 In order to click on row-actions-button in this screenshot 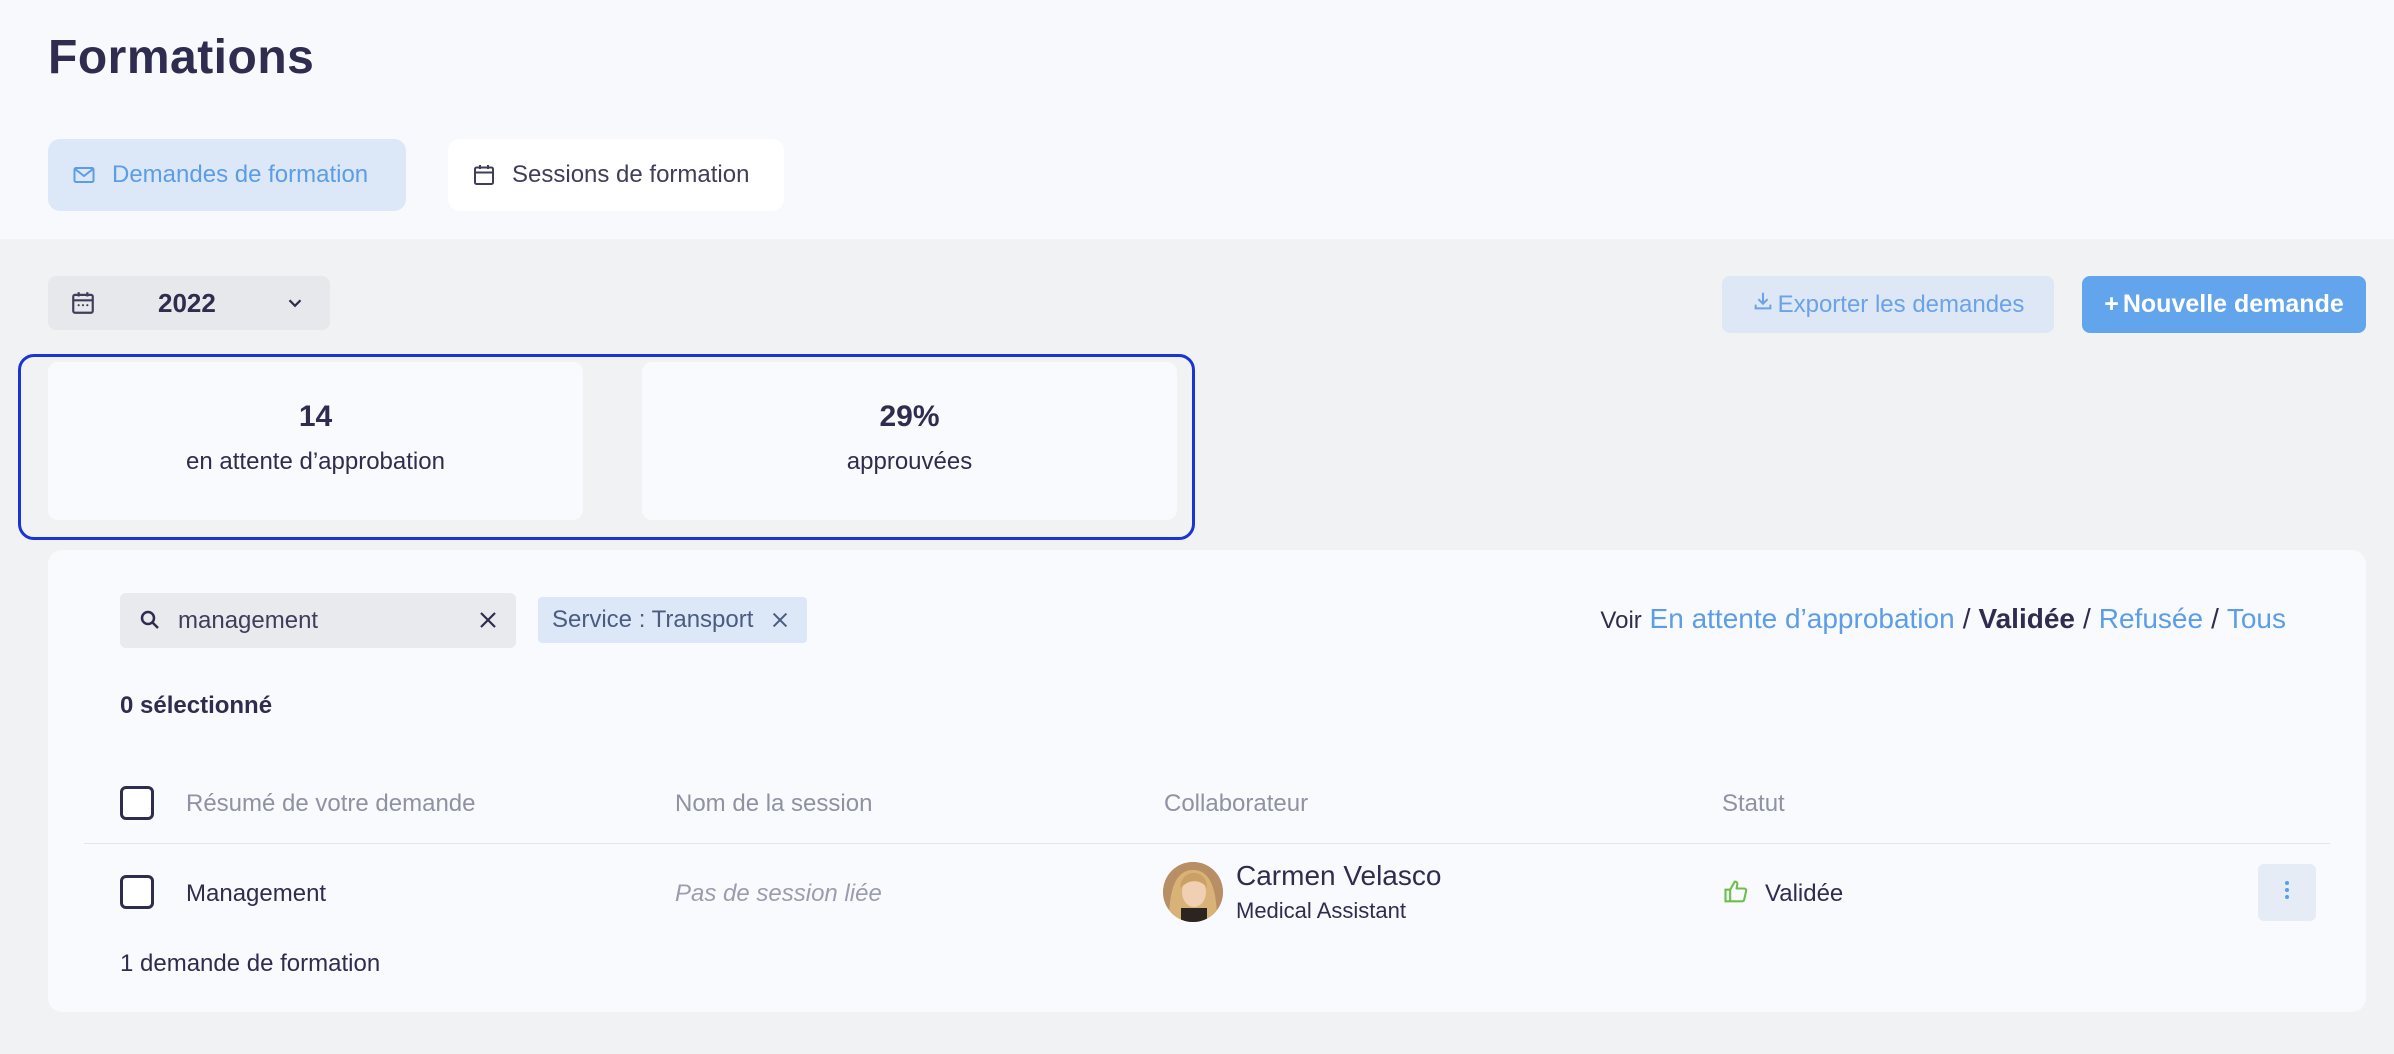, I will do `click(2287, 892)`.